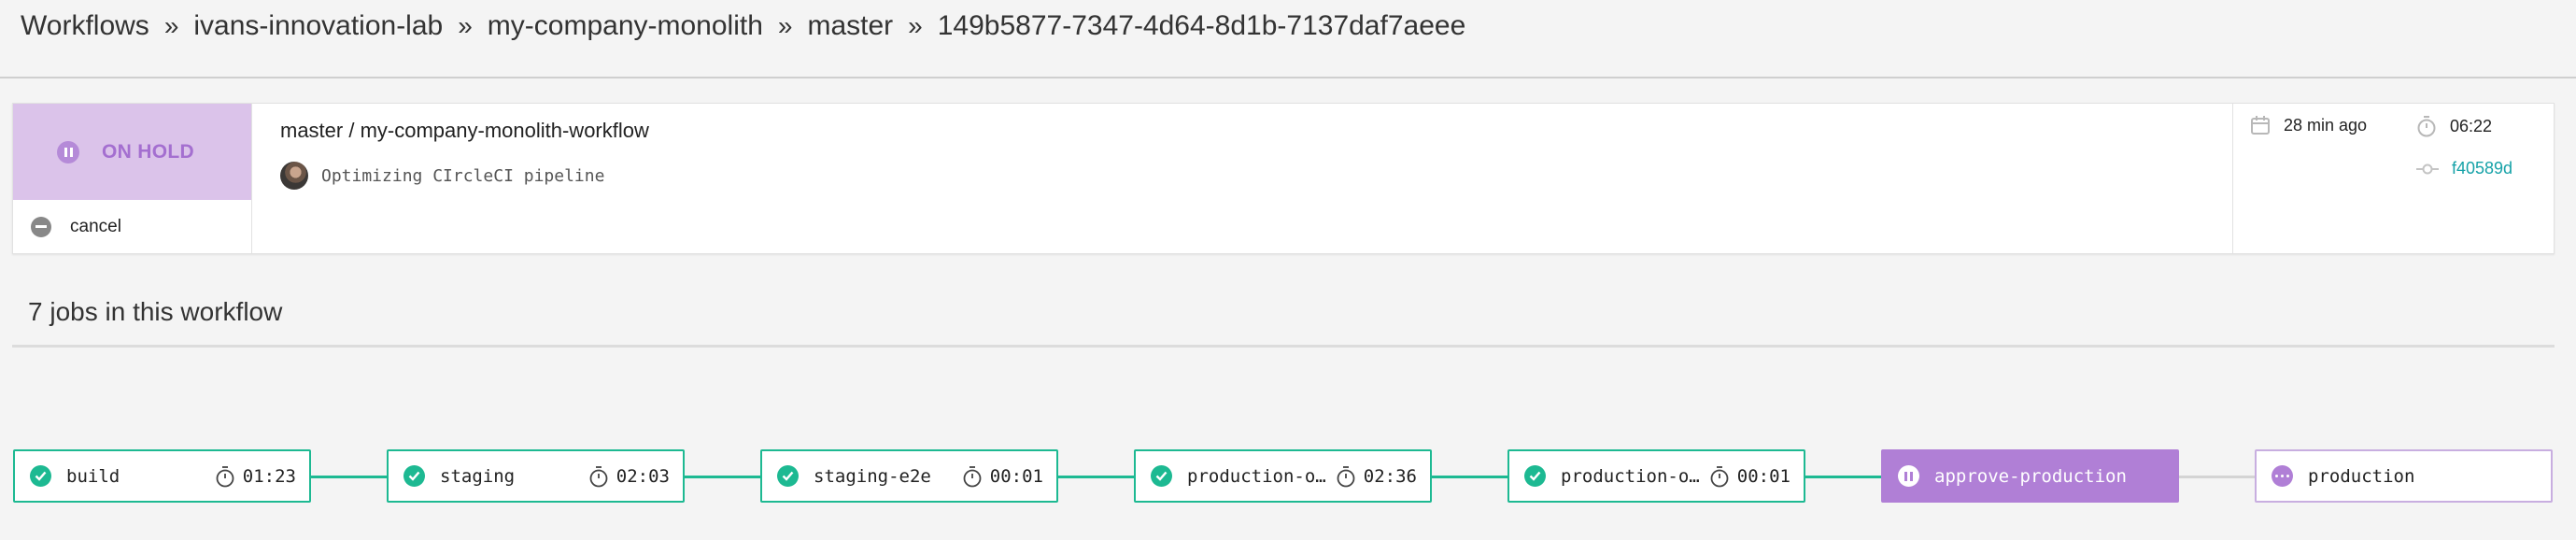  I want to click on commit-hash: f40589d, so click(2482, 168).